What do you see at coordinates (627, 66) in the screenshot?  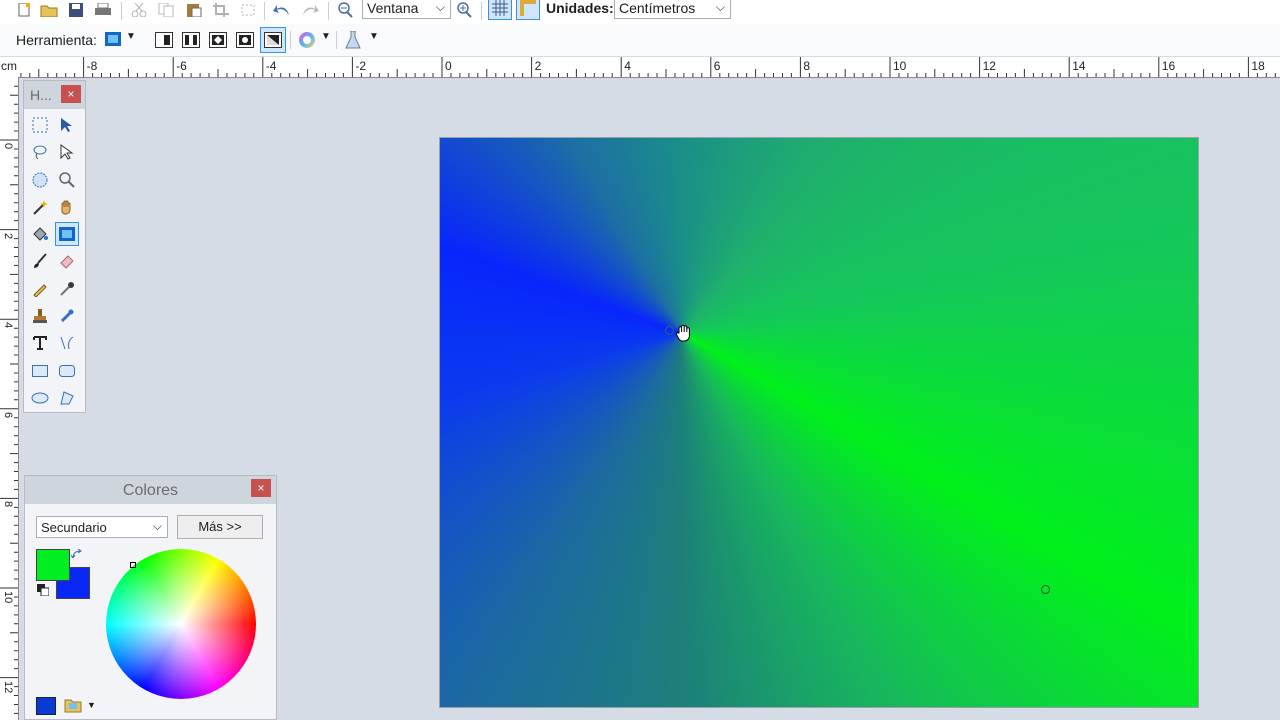 I see `ruler-label: 4` at bounding box center [627, 66].